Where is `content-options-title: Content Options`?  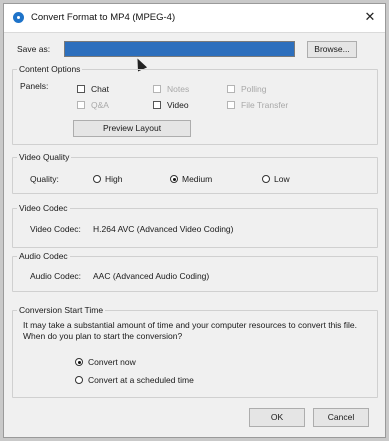
content-options-title: Content Options is located at coordinates (50, 69).